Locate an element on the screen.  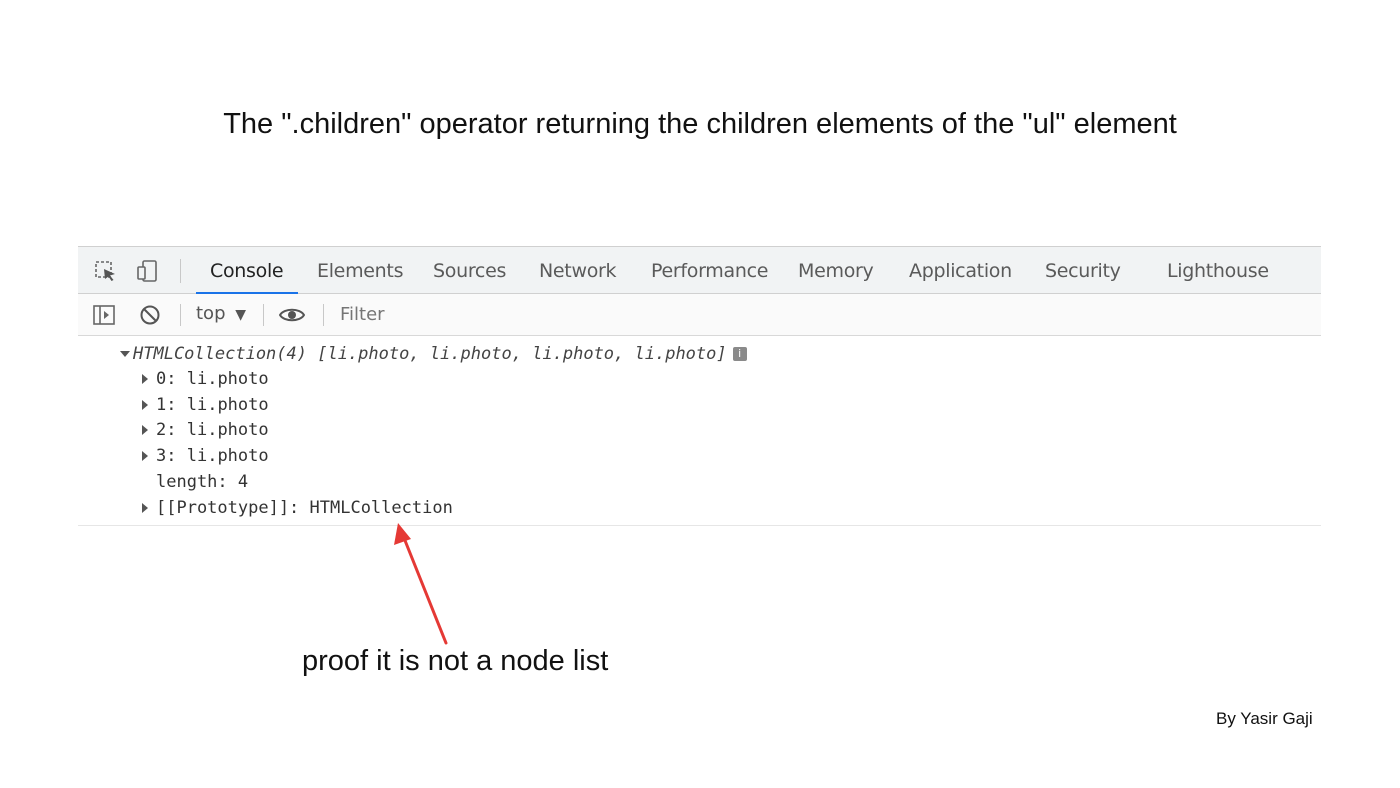
device-toolbar-icon is located at coordinates (148, 271).